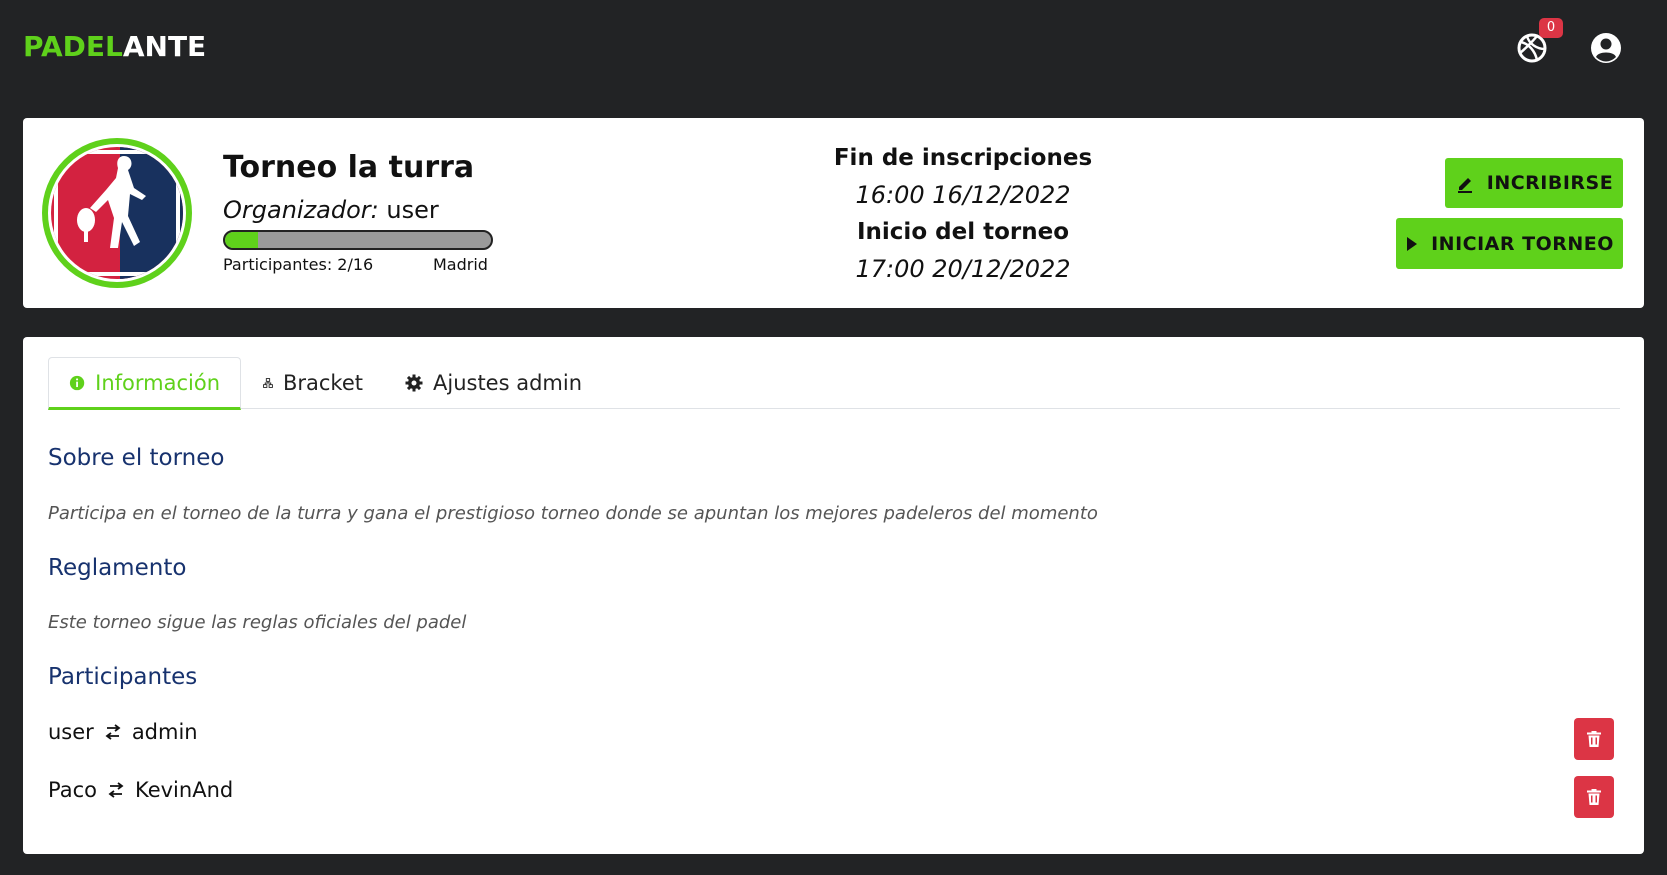 The image size is (1667, 875). Describe the element at coordinates (963, 195) in the screenshot. I see `registration-end-value: 16:00 16/12/2022` at that location.